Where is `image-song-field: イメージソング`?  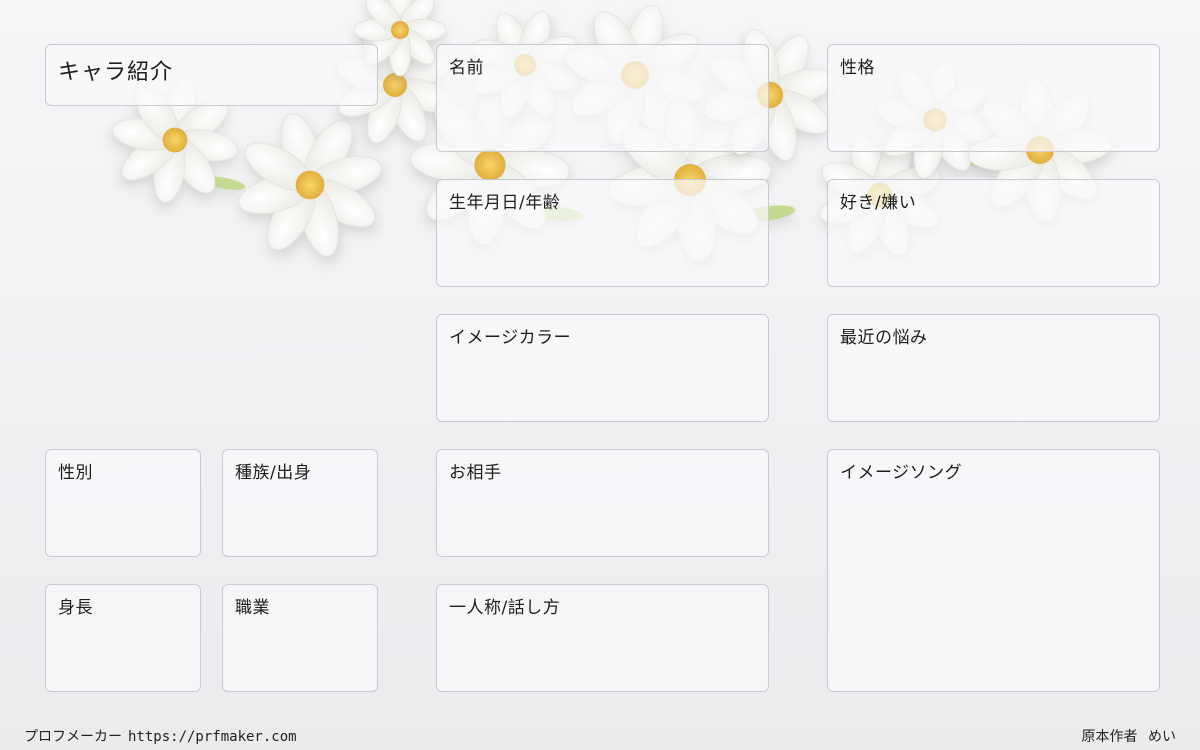 image-song-field: イメージソング is located at coordinates (993, 570).